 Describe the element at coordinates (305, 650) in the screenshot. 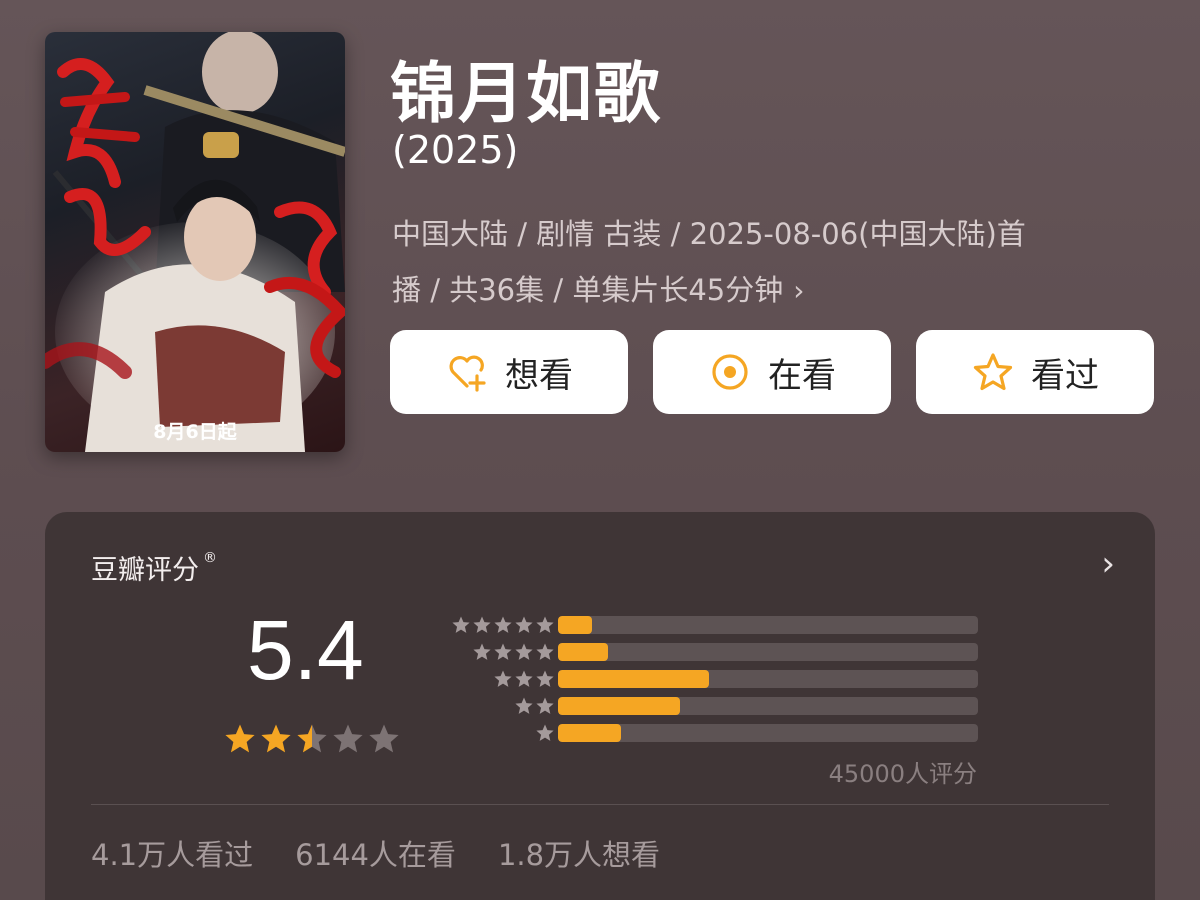

I see `rating-score: 5.4` at that location.